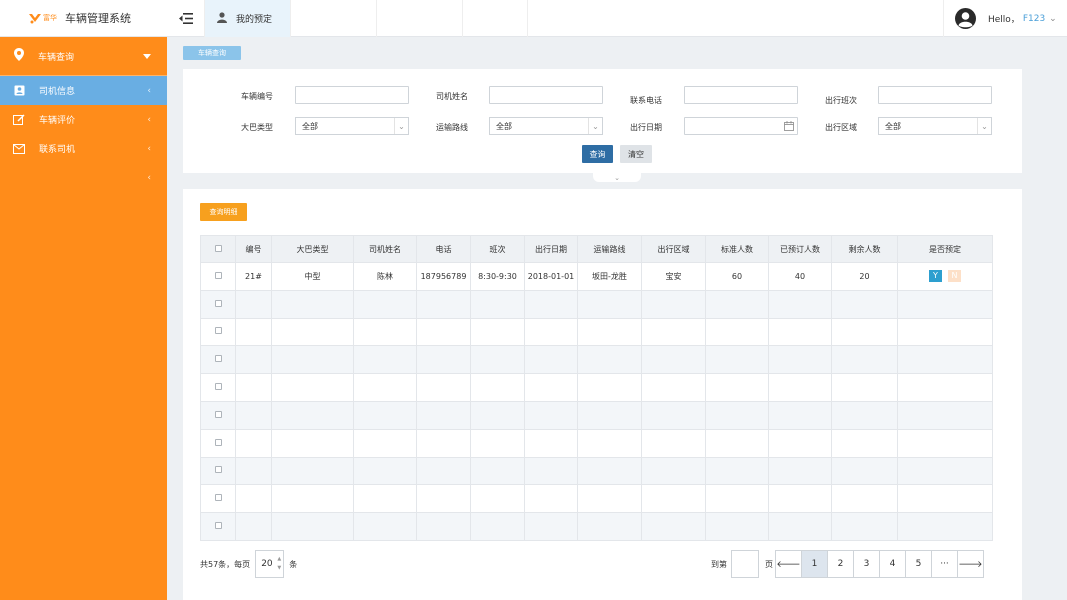  What do you see at coordinates (814, 564) in the screenshot?
I see `page-button: 1` at bounding box center [814, 564].